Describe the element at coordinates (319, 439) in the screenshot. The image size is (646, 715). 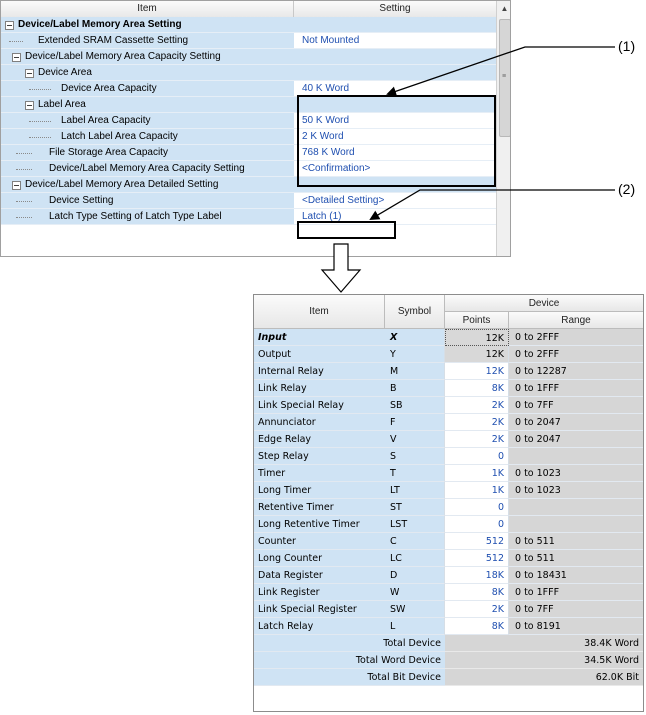
I see `device-item: Edge Relay` at that location.